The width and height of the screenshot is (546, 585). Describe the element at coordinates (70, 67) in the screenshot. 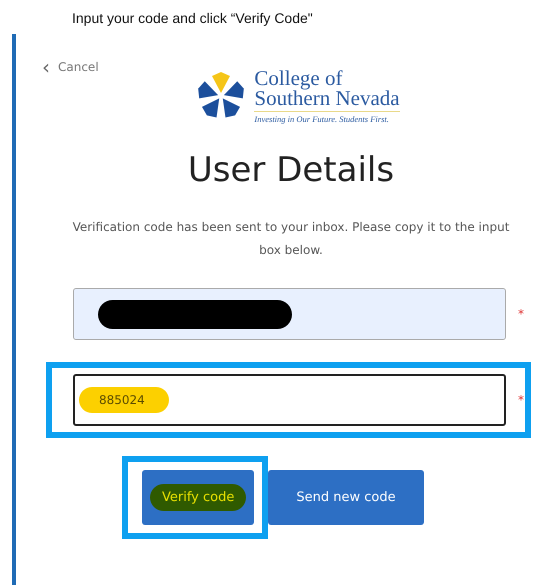

I see `cancel-link: ‹ Cancel` at that location.